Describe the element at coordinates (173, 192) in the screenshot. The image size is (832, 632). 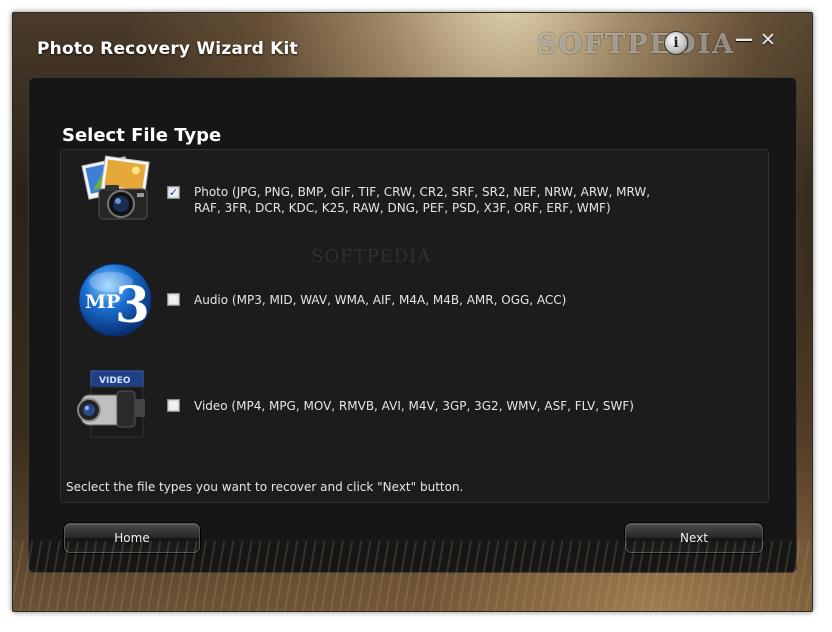
I see `photo-checkbox: ✓` at that location.